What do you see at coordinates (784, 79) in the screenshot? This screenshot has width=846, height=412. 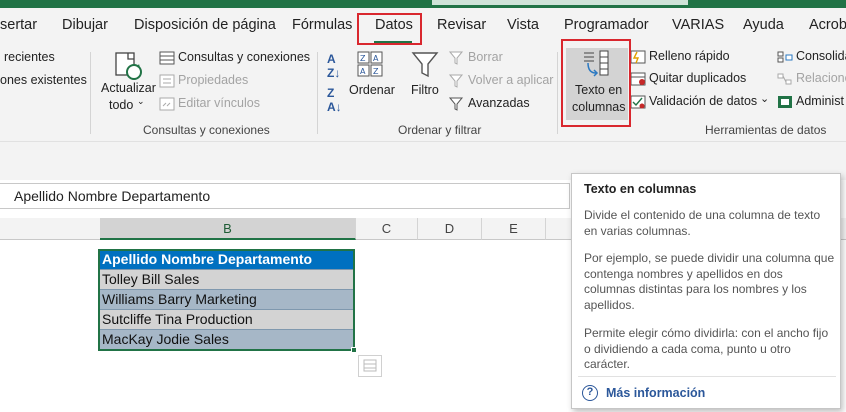 I see `relationships-icon` at bounding box center [784, 79].